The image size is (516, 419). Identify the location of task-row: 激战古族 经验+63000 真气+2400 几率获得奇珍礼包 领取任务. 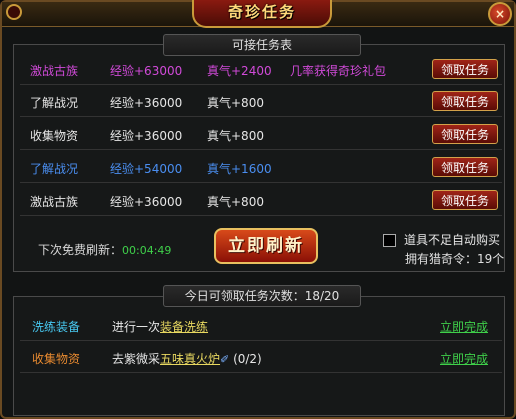
(261, 70).